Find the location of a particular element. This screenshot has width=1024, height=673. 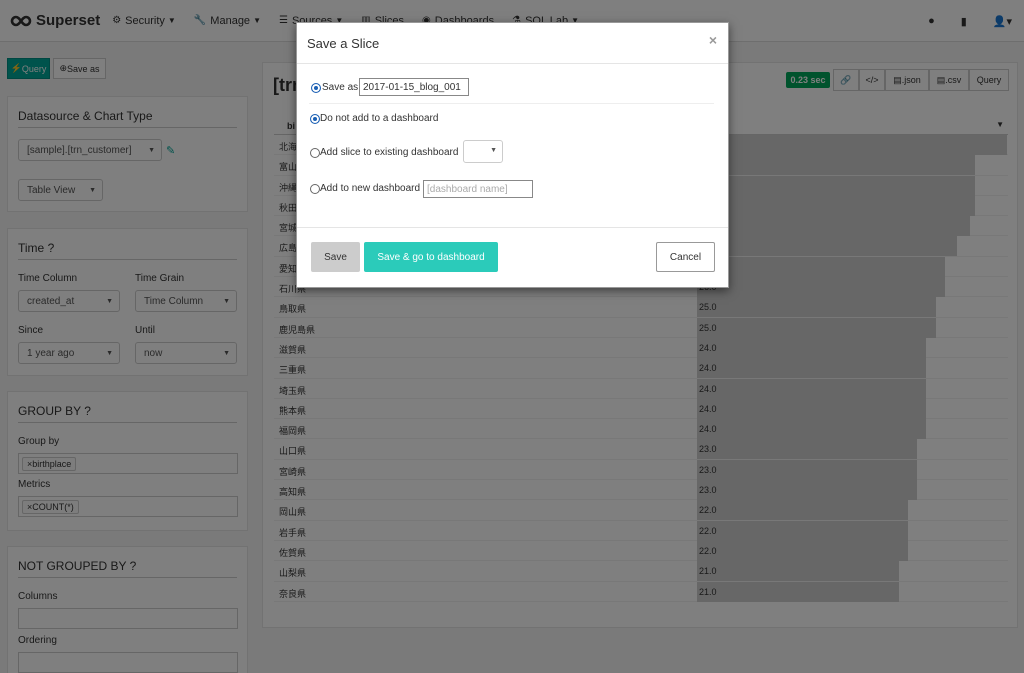

save-and-go-button: Save & go to dashboard is located at coordinates (431, 257).